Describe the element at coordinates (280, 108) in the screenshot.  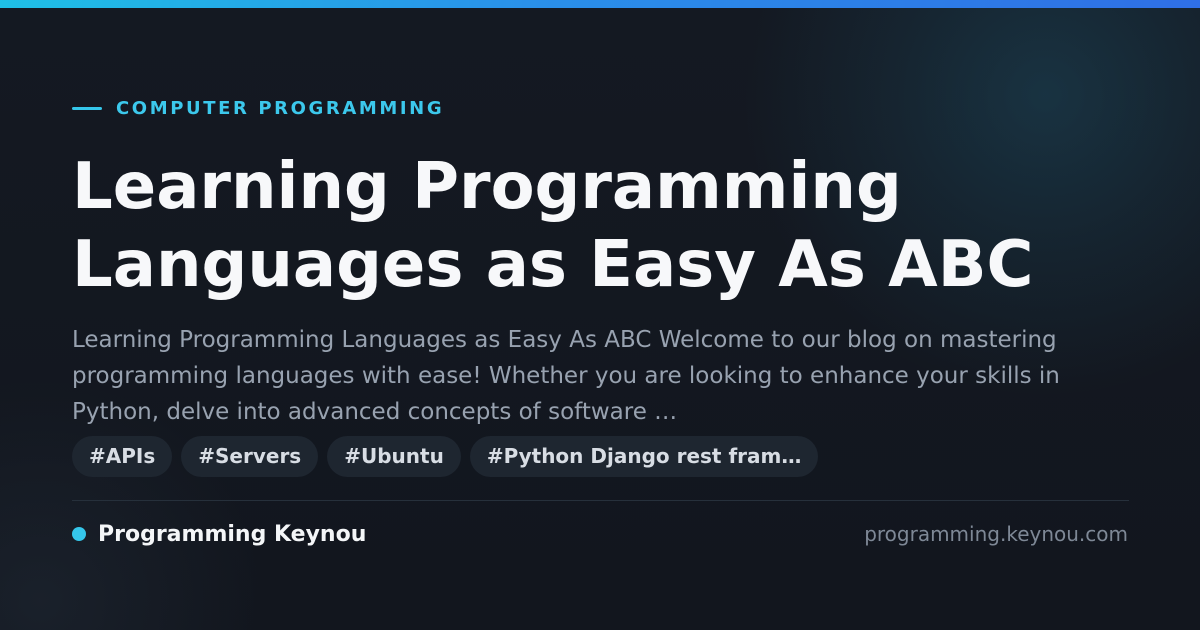
I see `category-label: COMPUTER PROGRAMMING` at that location.